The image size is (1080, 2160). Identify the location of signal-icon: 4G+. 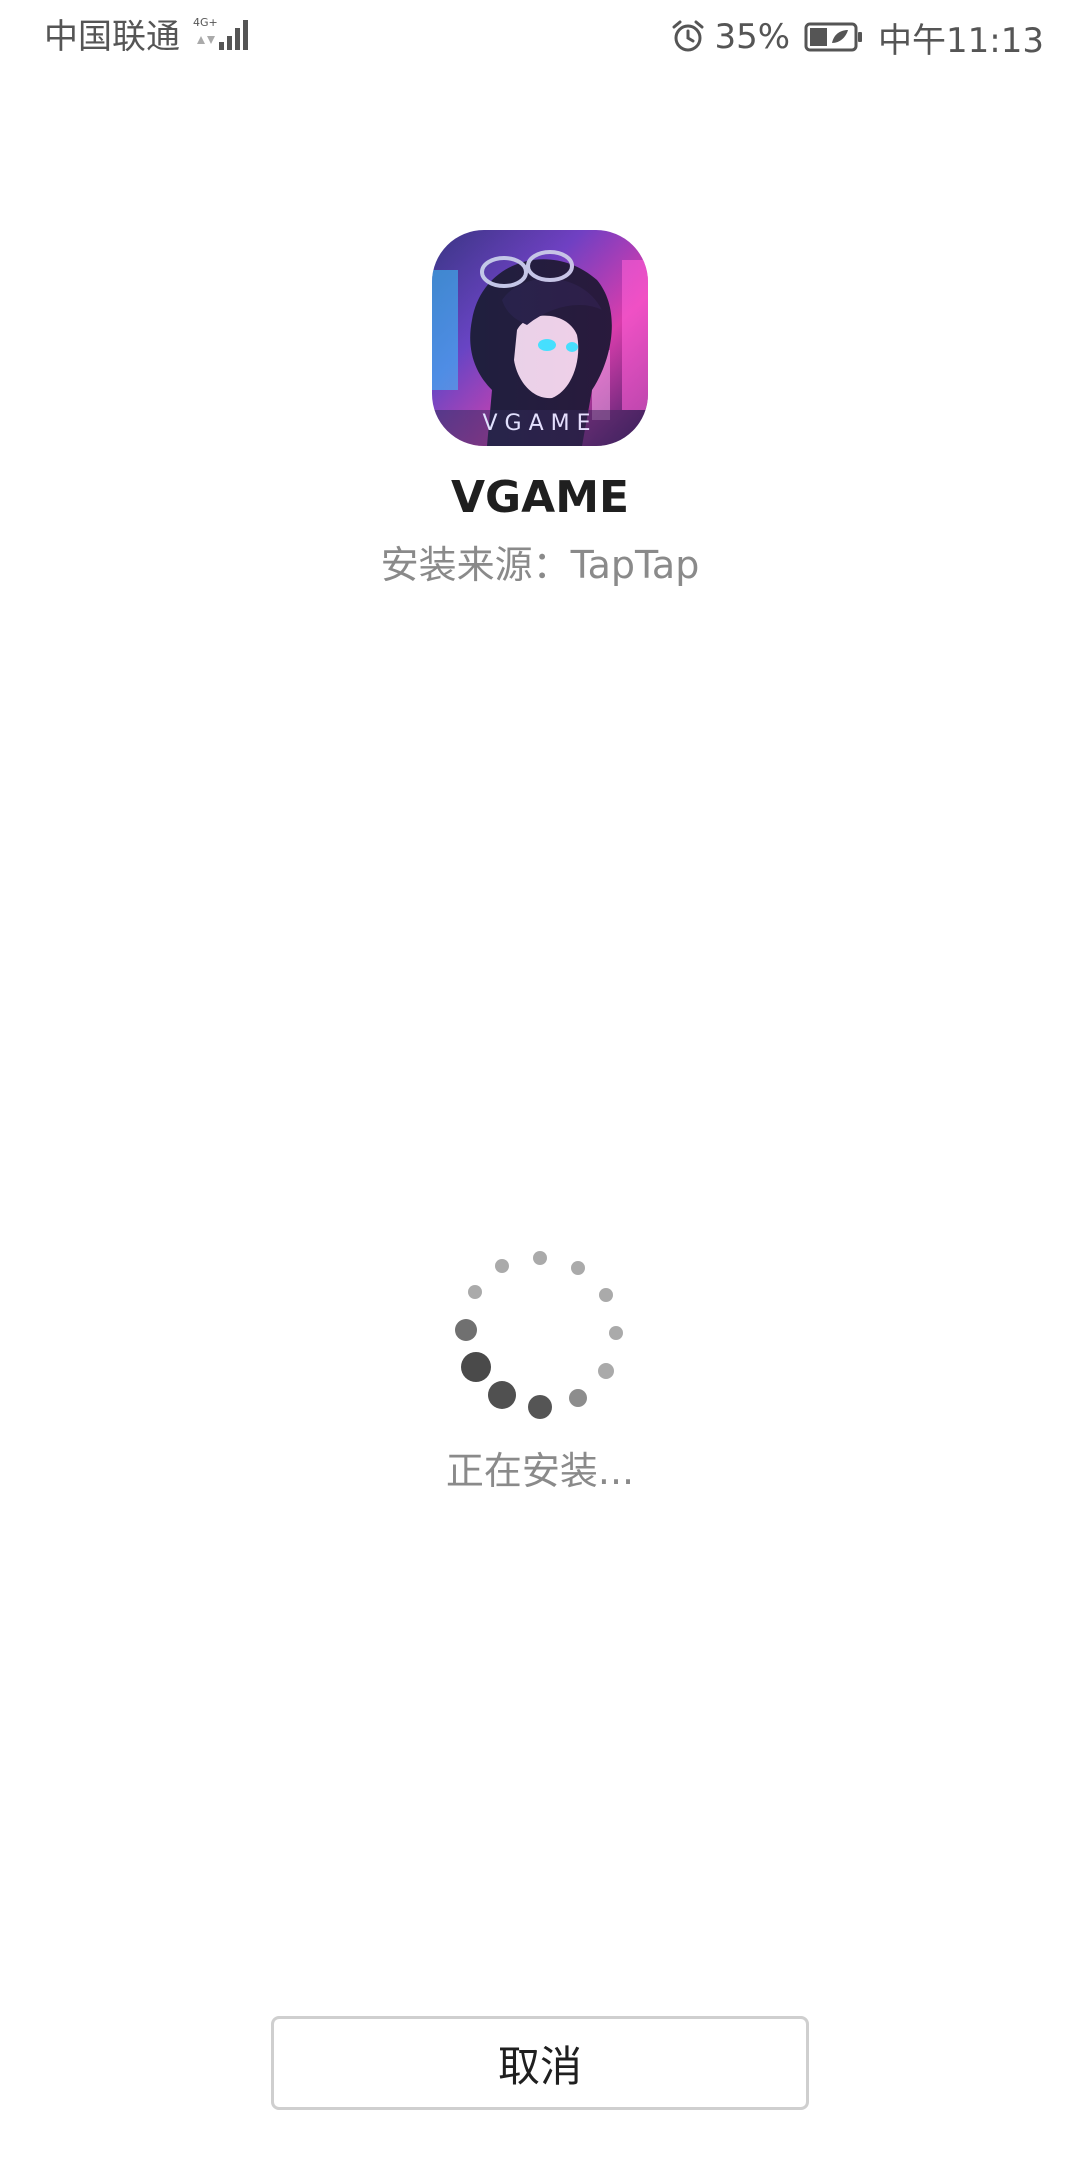
(220, 33).